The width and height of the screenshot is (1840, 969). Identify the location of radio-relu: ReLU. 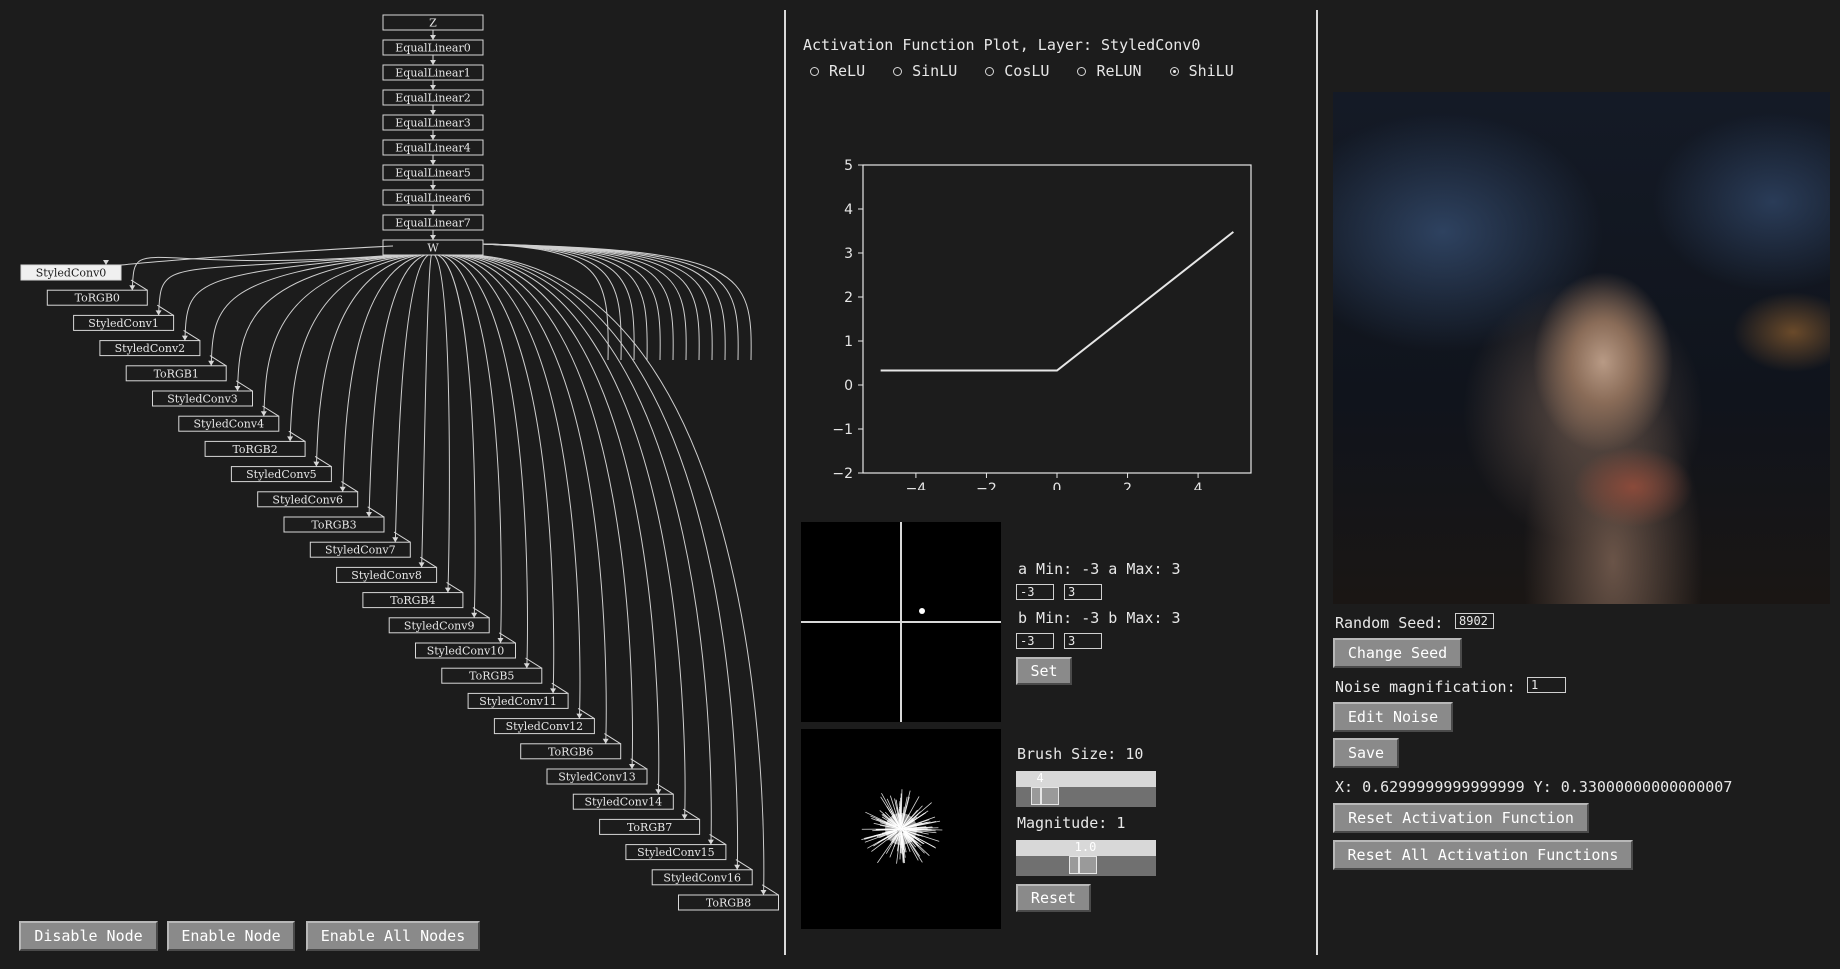
(837, 71).